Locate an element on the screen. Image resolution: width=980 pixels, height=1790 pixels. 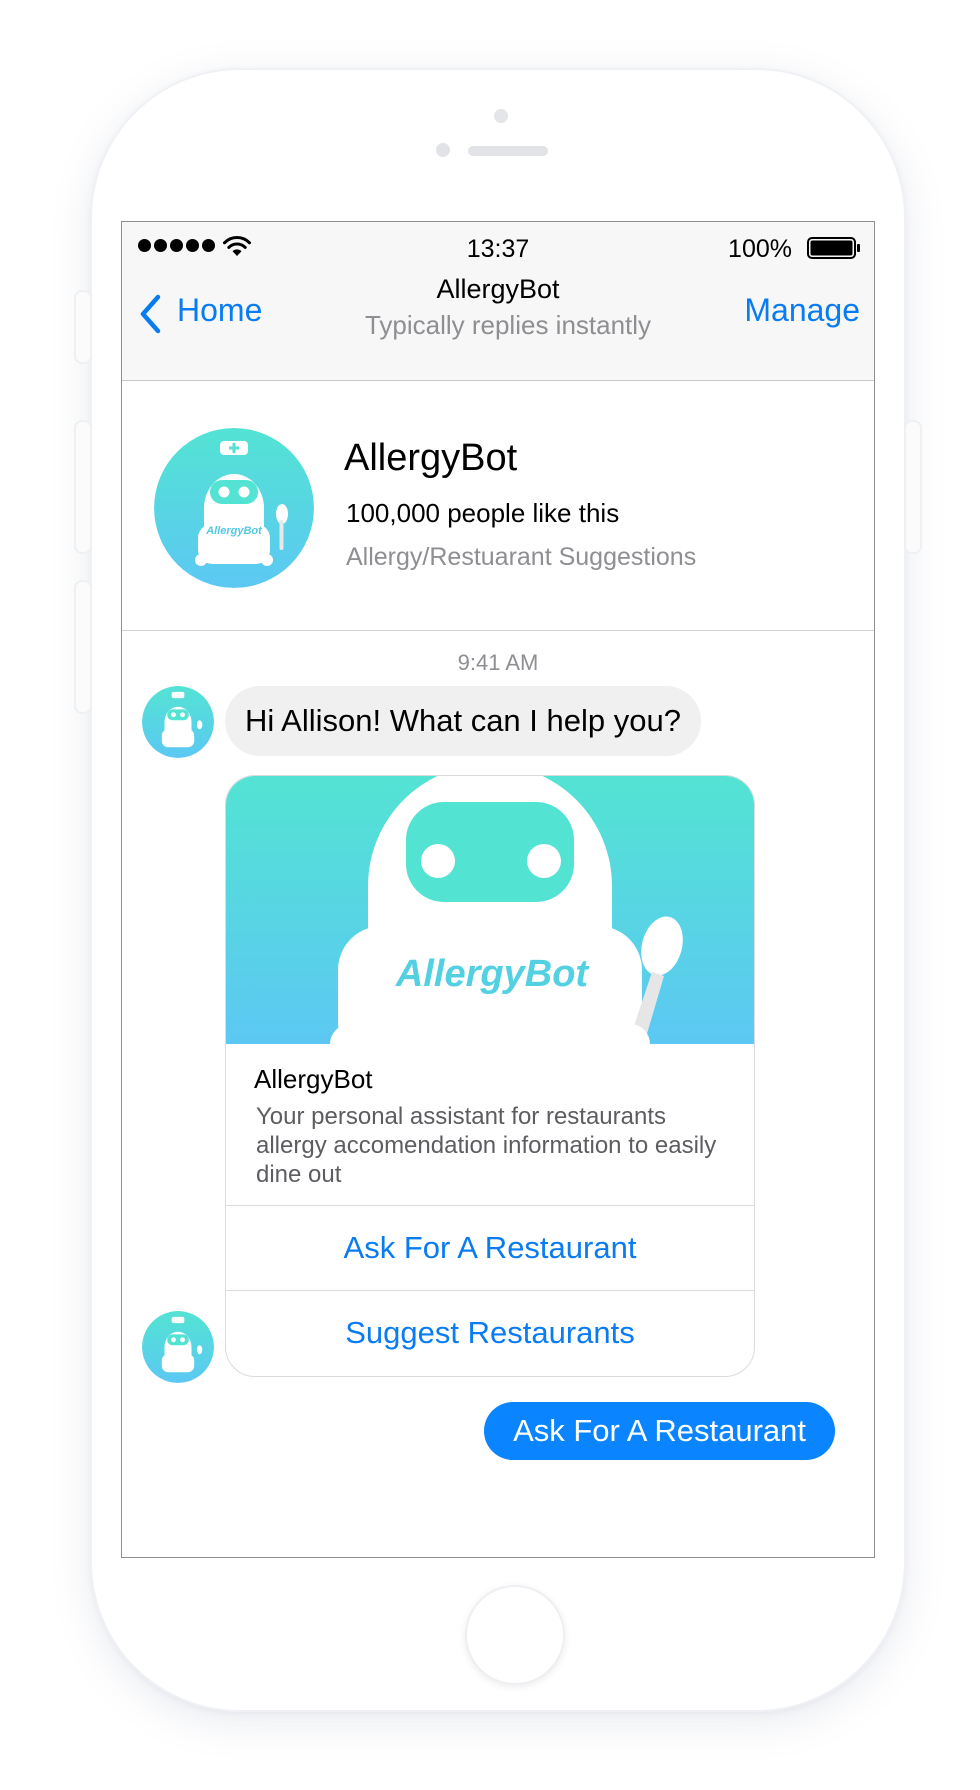
profile-likes: 100,000 people like this is located at coordinates (483, 513).